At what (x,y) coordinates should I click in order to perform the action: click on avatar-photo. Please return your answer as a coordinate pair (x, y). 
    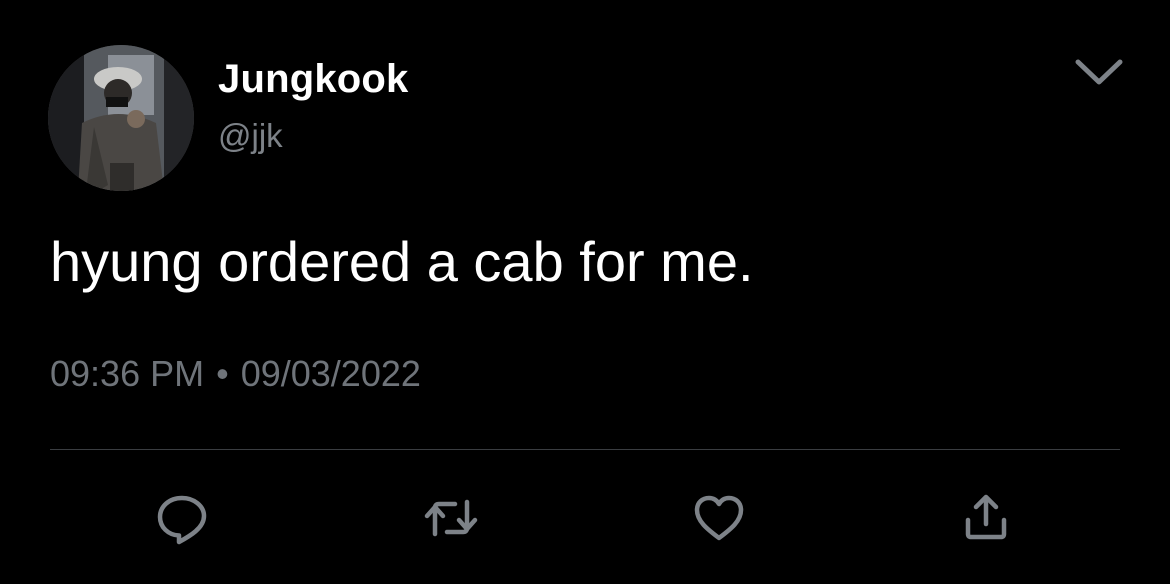
    Looking at the image, I should click on (121, 118).